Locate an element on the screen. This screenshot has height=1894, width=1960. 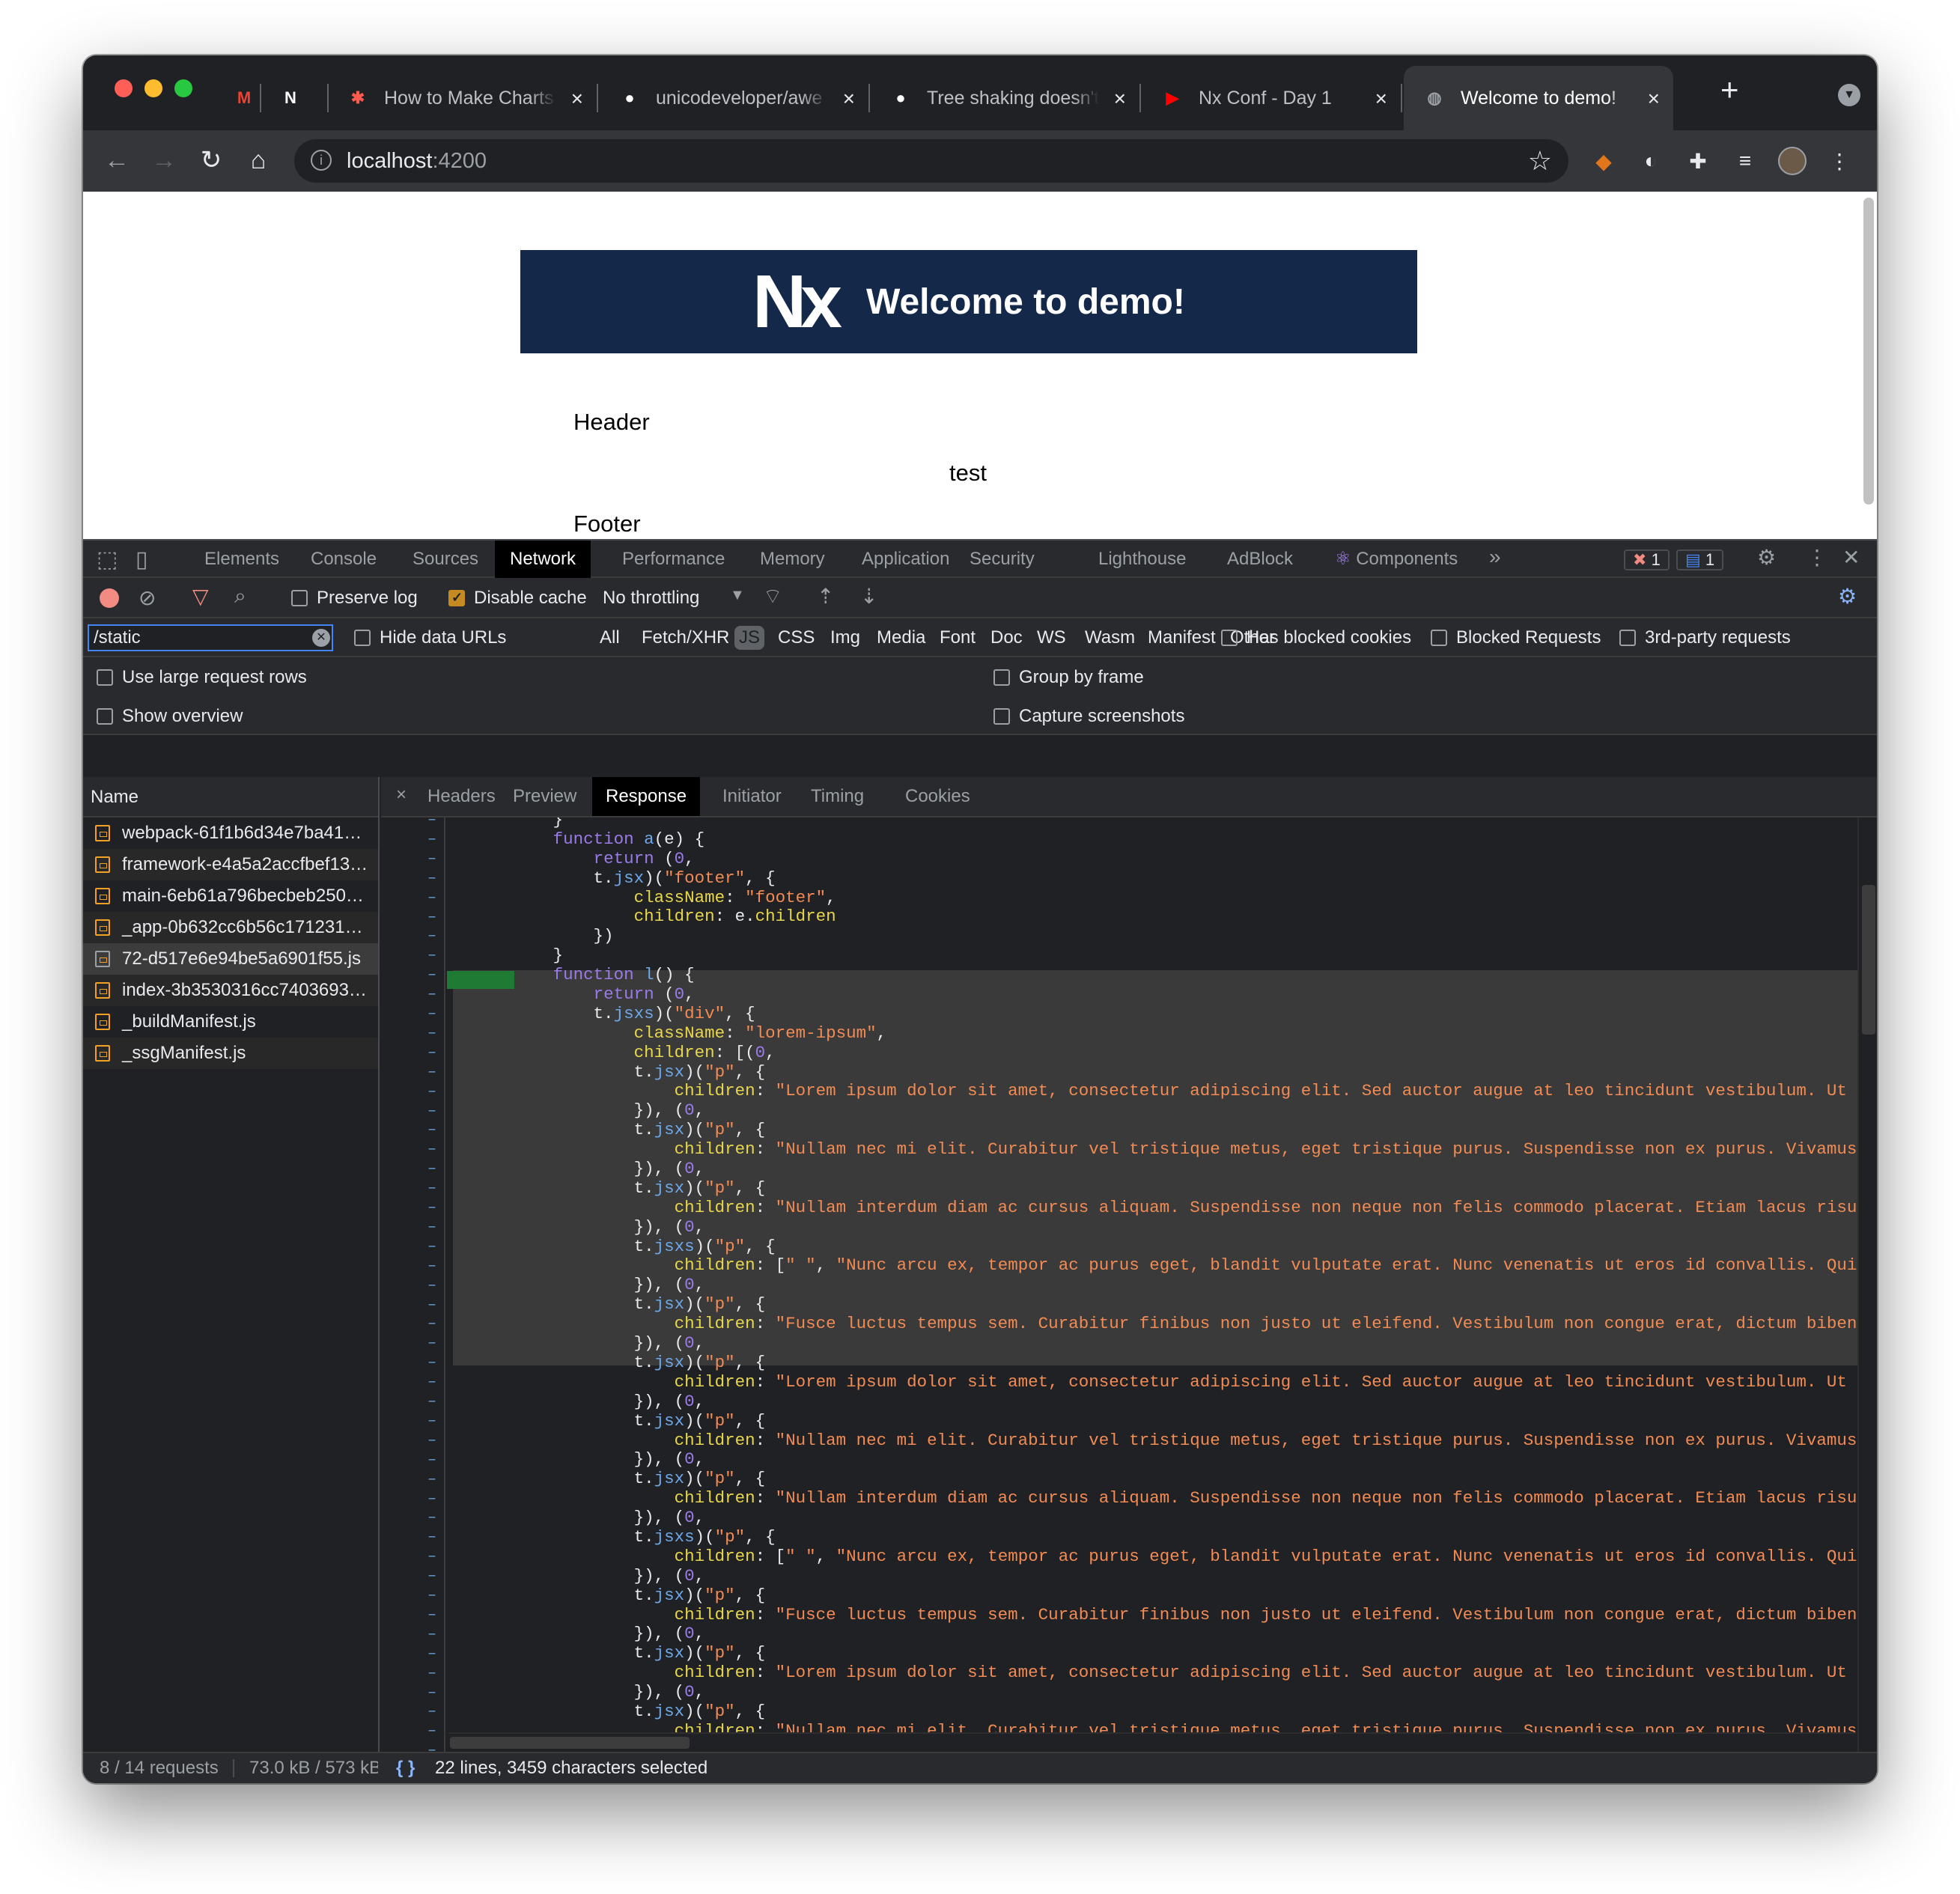
network-settings-gear-icon: ⚙ is located at coordinates (1847, 597).